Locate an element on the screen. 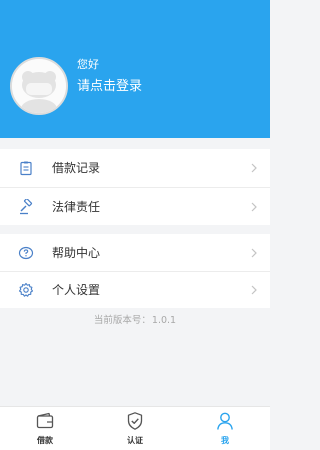  clipboard-icon is located at coordinates (26, 168).